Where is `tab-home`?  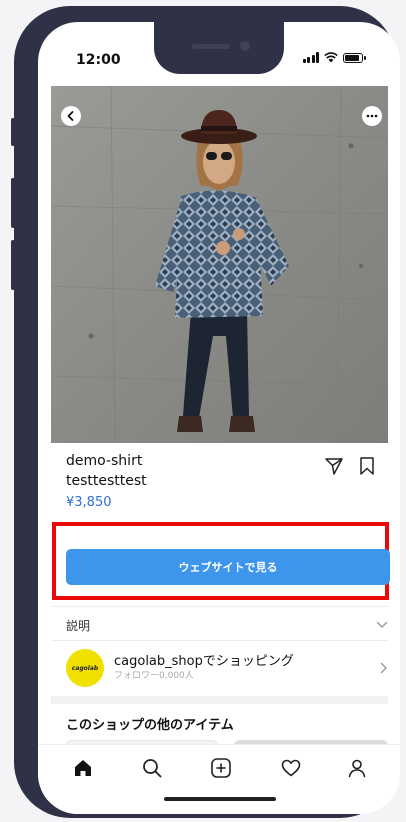 tab-home is located at coordinates (83, 768).